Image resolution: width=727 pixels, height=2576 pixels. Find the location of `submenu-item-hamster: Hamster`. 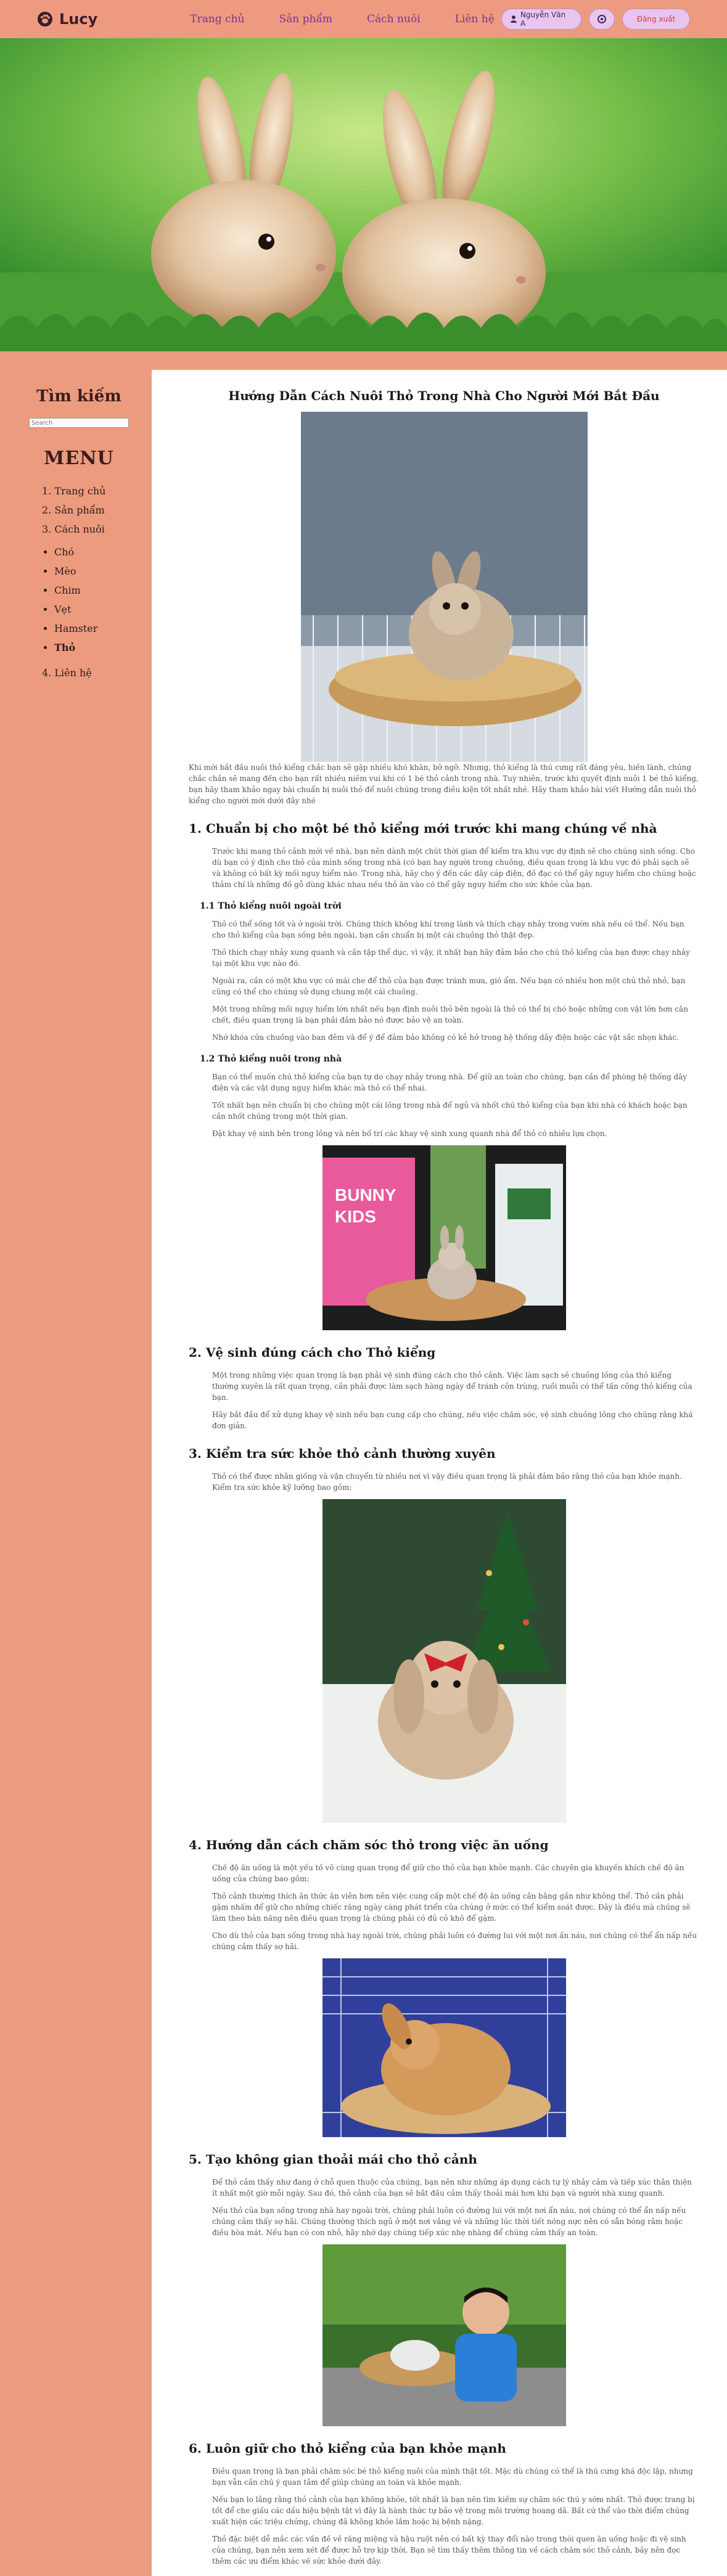

submenu-item-hamster: Hamster is located at coordinates (93, 628).